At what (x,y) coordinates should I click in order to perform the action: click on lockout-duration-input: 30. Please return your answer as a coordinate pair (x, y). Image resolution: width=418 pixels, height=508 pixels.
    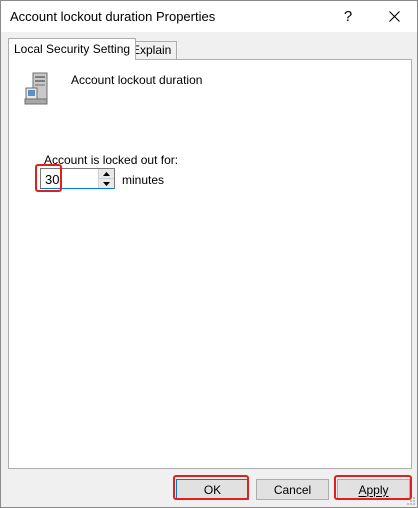
    Looking at the image, I should click on (52, 179).